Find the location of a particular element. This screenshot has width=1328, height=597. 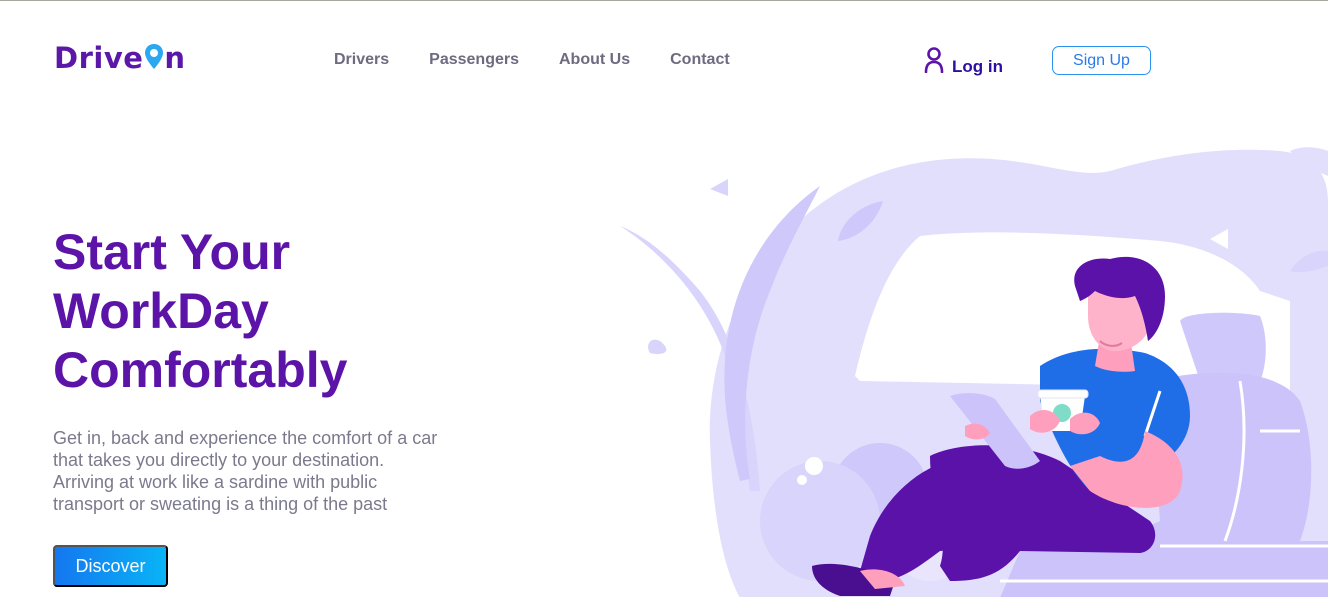

headline-line: Start Your is located at coordinates (172, 252).